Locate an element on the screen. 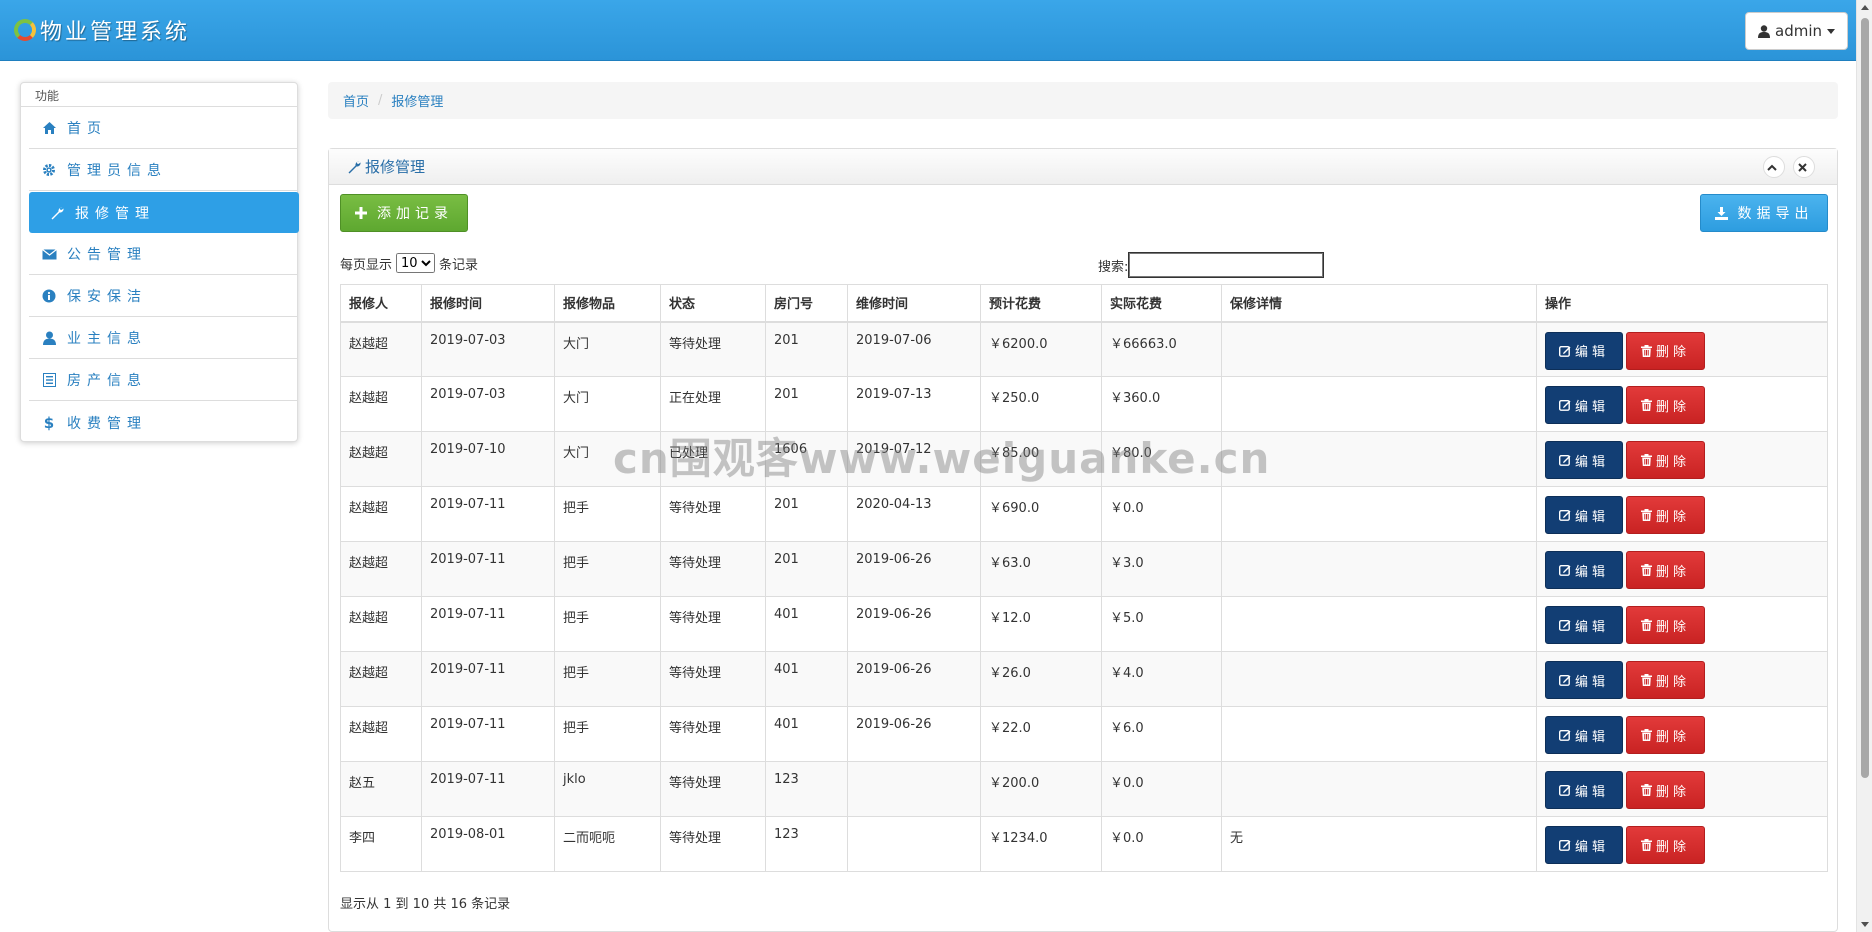  close-panel-button is located at coordinates (1804, 167).